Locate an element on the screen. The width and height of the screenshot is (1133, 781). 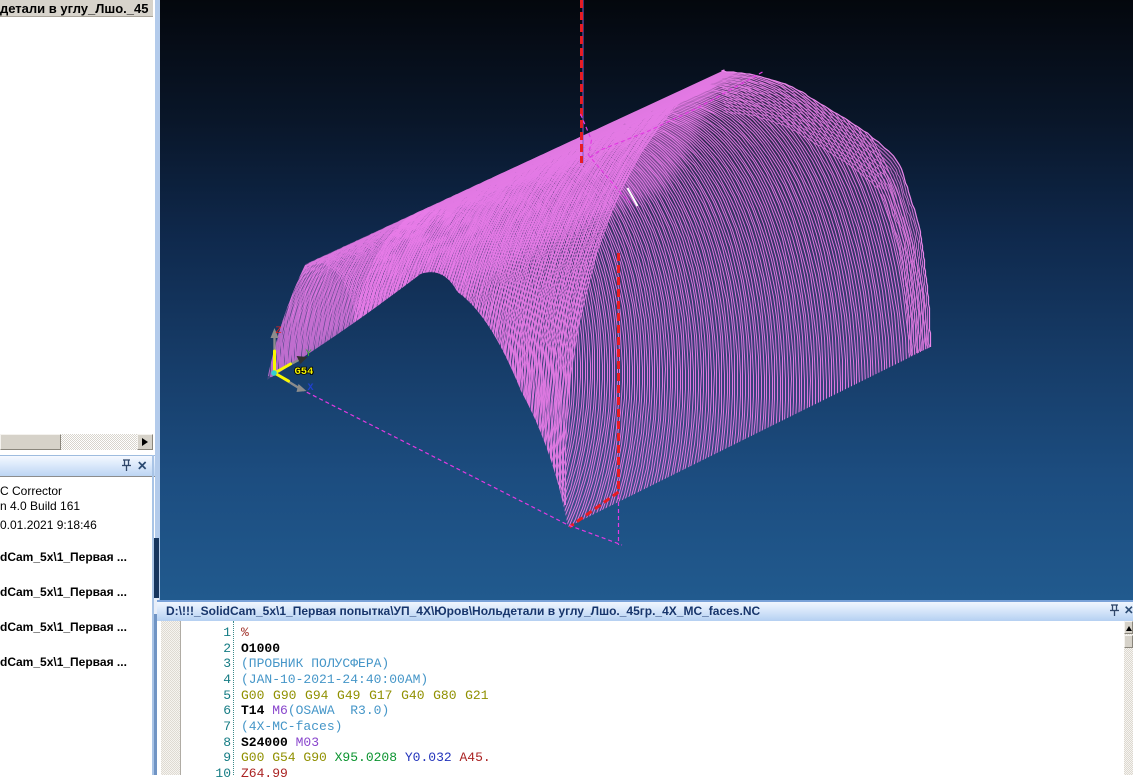
svg-text: Z is located at coordinates (278, 331).